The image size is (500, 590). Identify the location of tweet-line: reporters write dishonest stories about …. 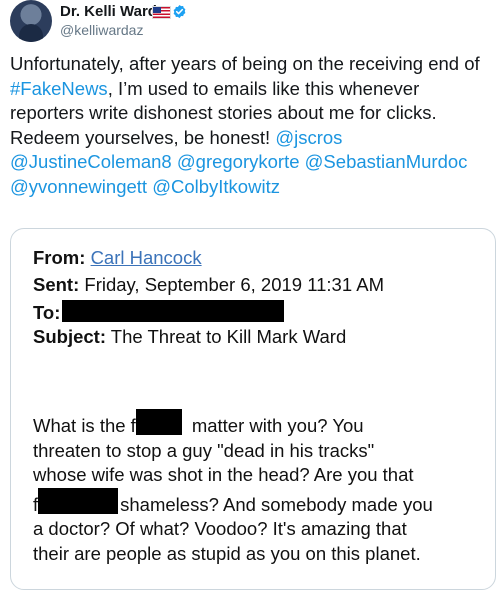
(223, 112).